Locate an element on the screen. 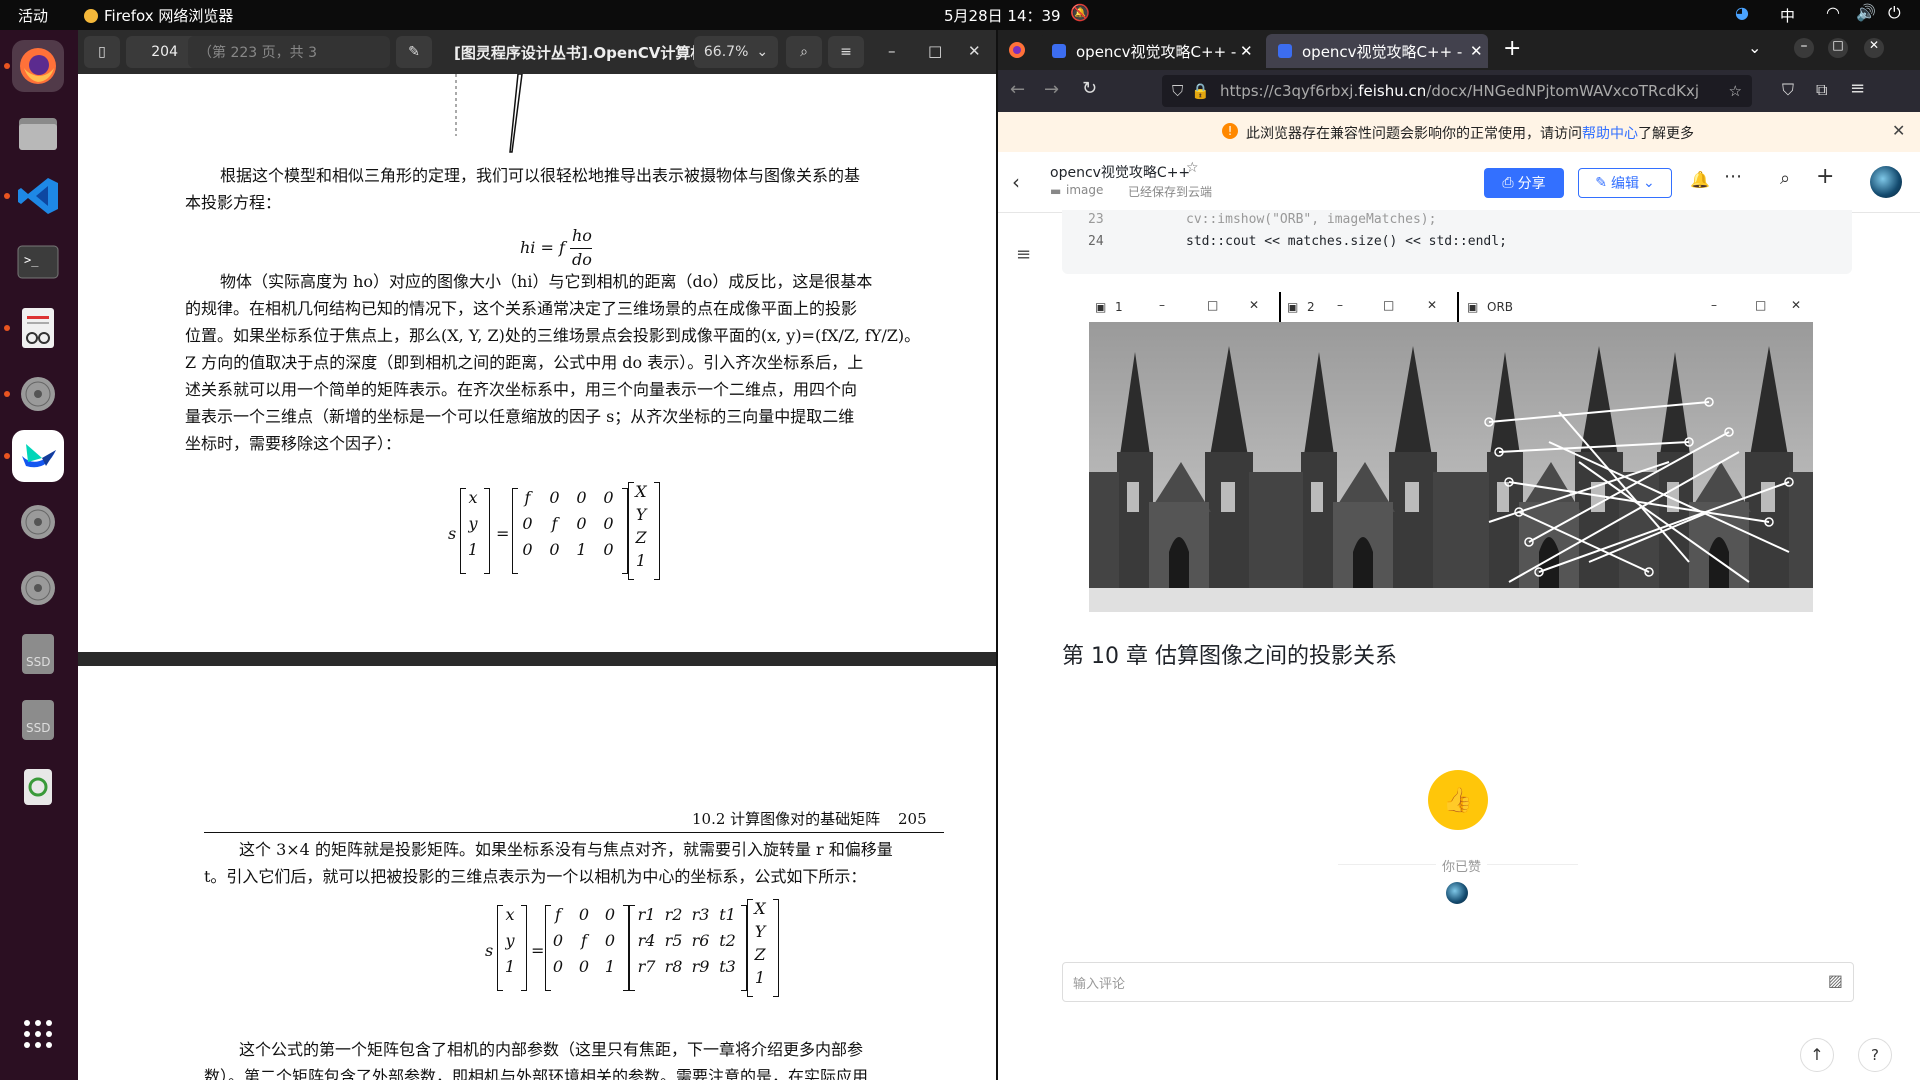 This screenshot has width=1920, height=1080. matrix-cell: f is located at coordinates (558, 914).